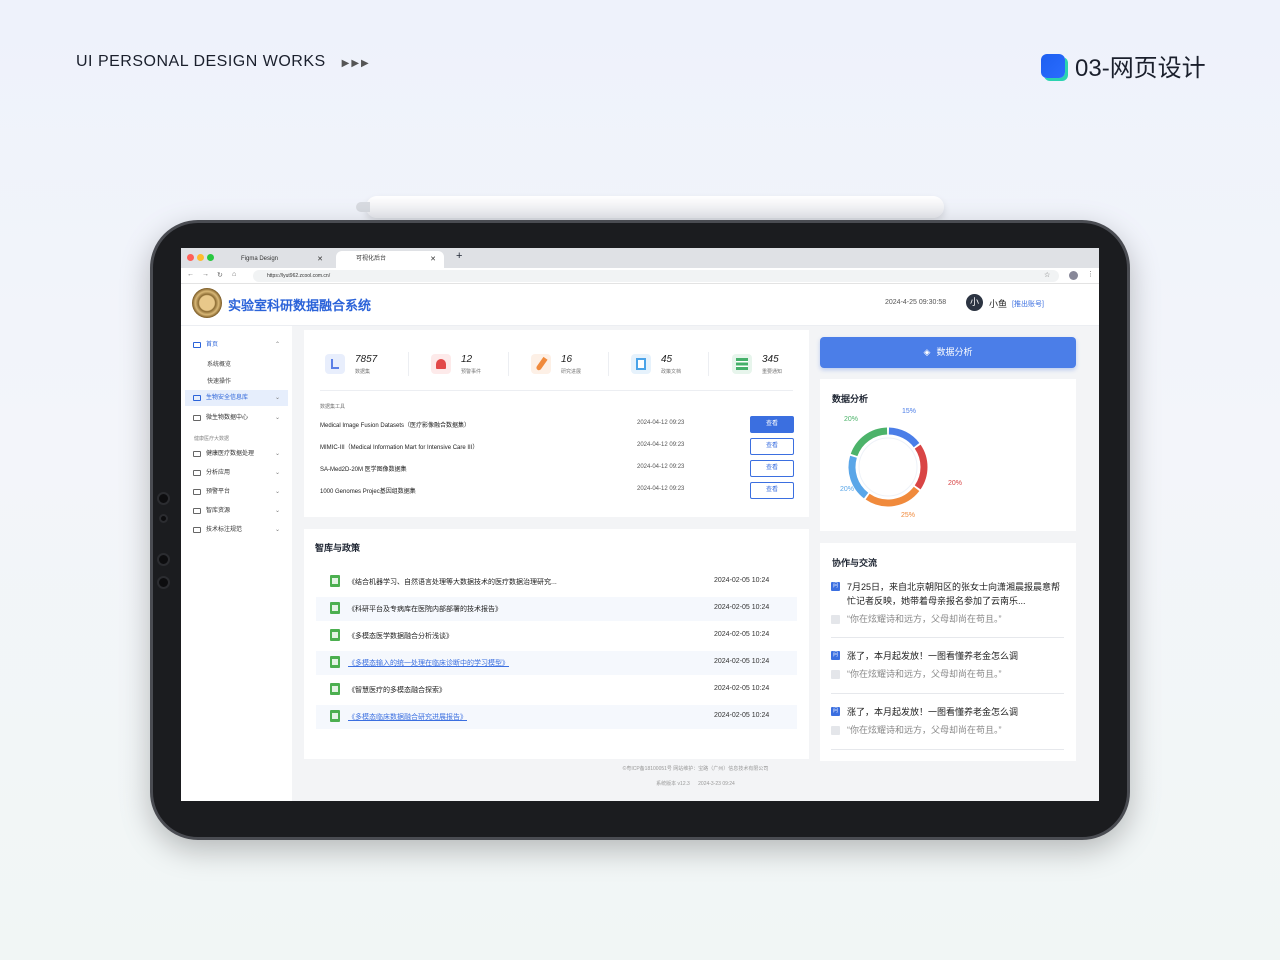 The height and width of the screenshot is (960, 1280). Describe the element at coordinates (909, 411) in the screenshot. I see `slice-label: 15%` at that location.